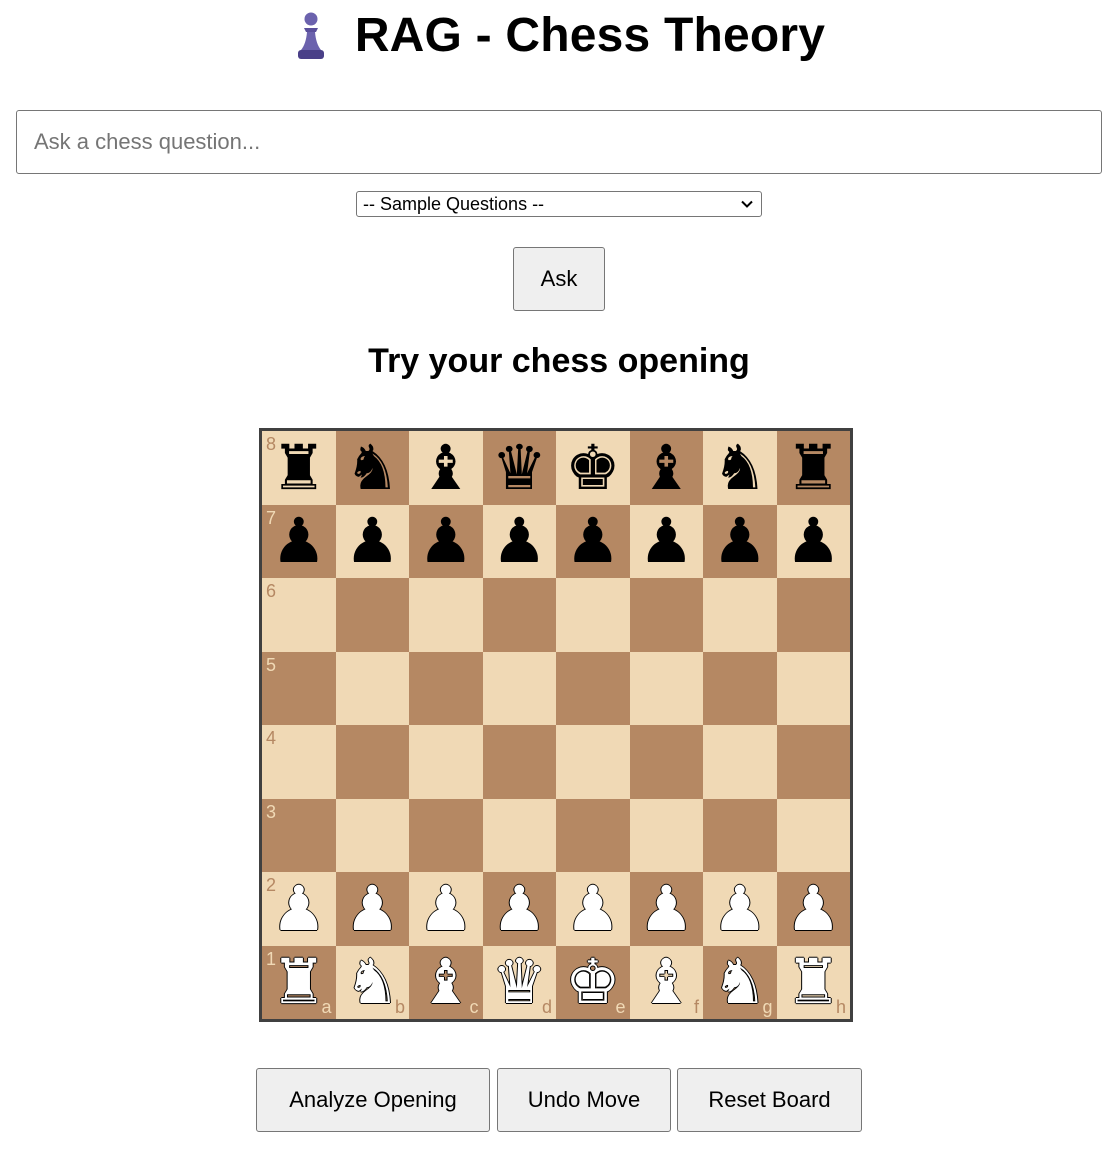  Describe the element at coordinates (593, 688) in the screenshot. I see `board-square-e5` at that location.